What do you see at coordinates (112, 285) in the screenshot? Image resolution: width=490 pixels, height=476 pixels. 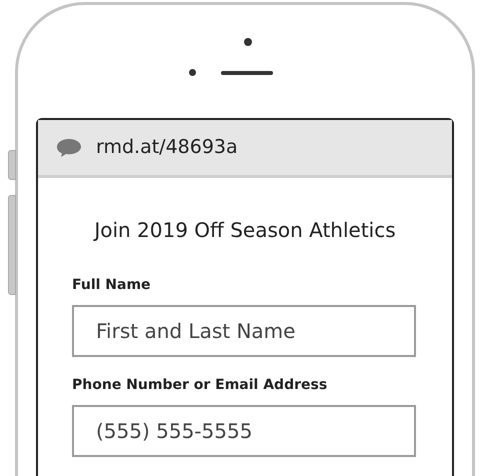 I see `field-label: Full Name` at bounding box center [112, 285].